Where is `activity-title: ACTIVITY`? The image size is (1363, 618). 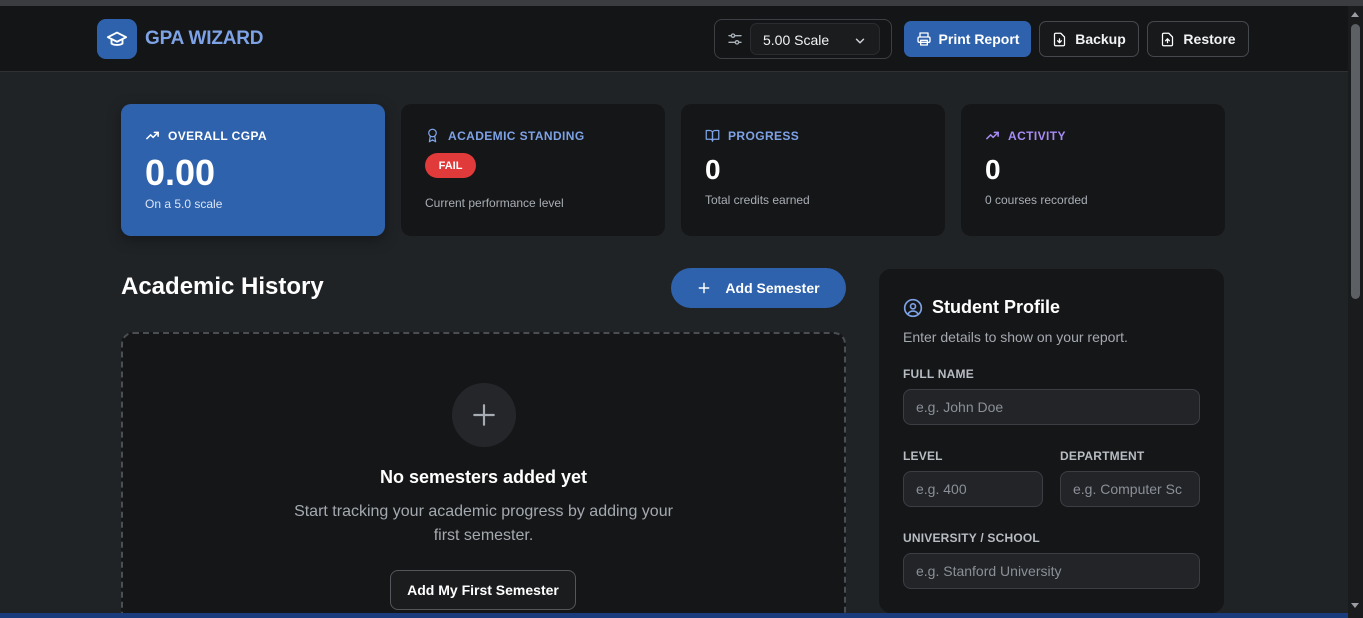 activity-title: ACTIVITY is located at coordinates (1037, 135).